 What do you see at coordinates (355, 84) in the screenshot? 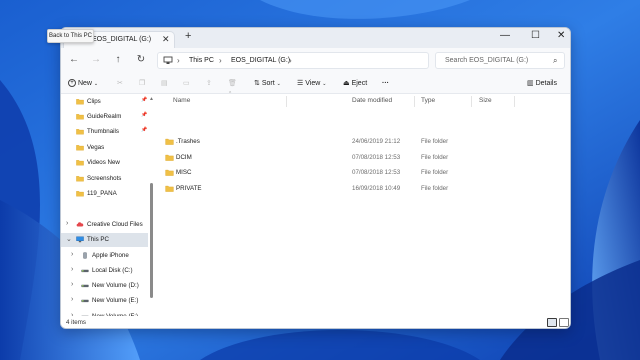
I see `eject-button: ⏏ Eject` at bounding box center [355, 84].